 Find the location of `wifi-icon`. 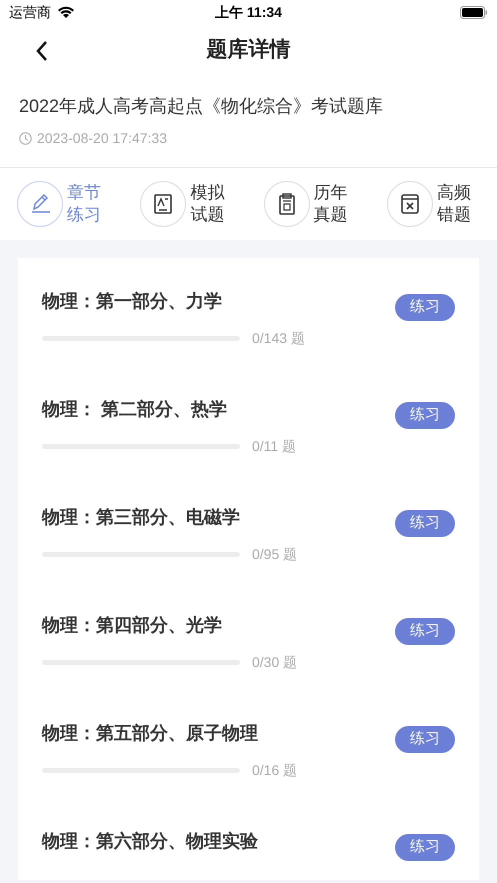

wifi-icon is located at coordinates (66, 12).